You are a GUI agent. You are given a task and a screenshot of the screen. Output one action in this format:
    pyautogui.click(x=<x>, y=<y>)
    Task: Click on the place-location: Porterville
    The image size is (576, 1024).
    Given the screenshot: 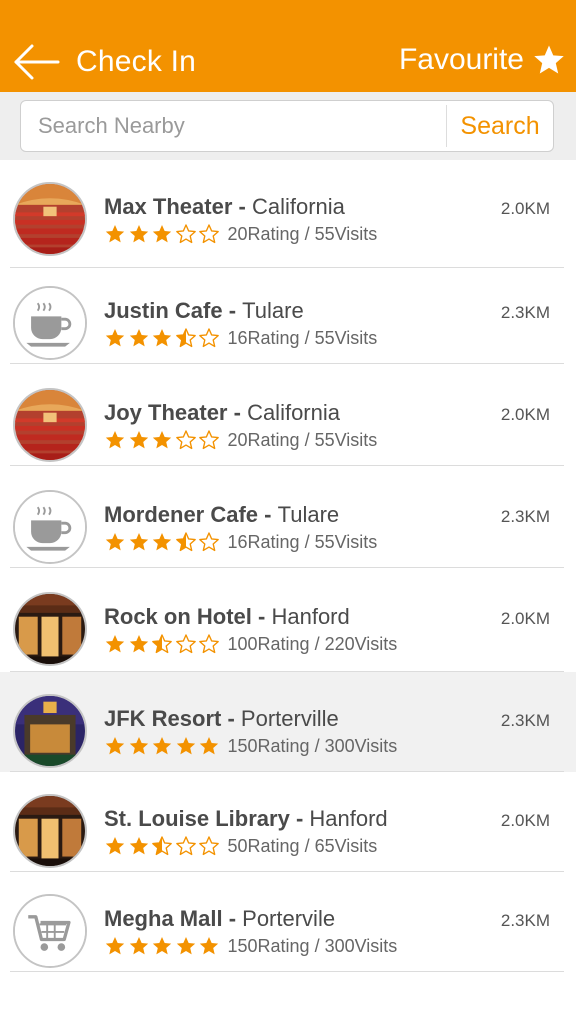 What is the action you would take?
    pyautogui.click(x=289, y=718)
    